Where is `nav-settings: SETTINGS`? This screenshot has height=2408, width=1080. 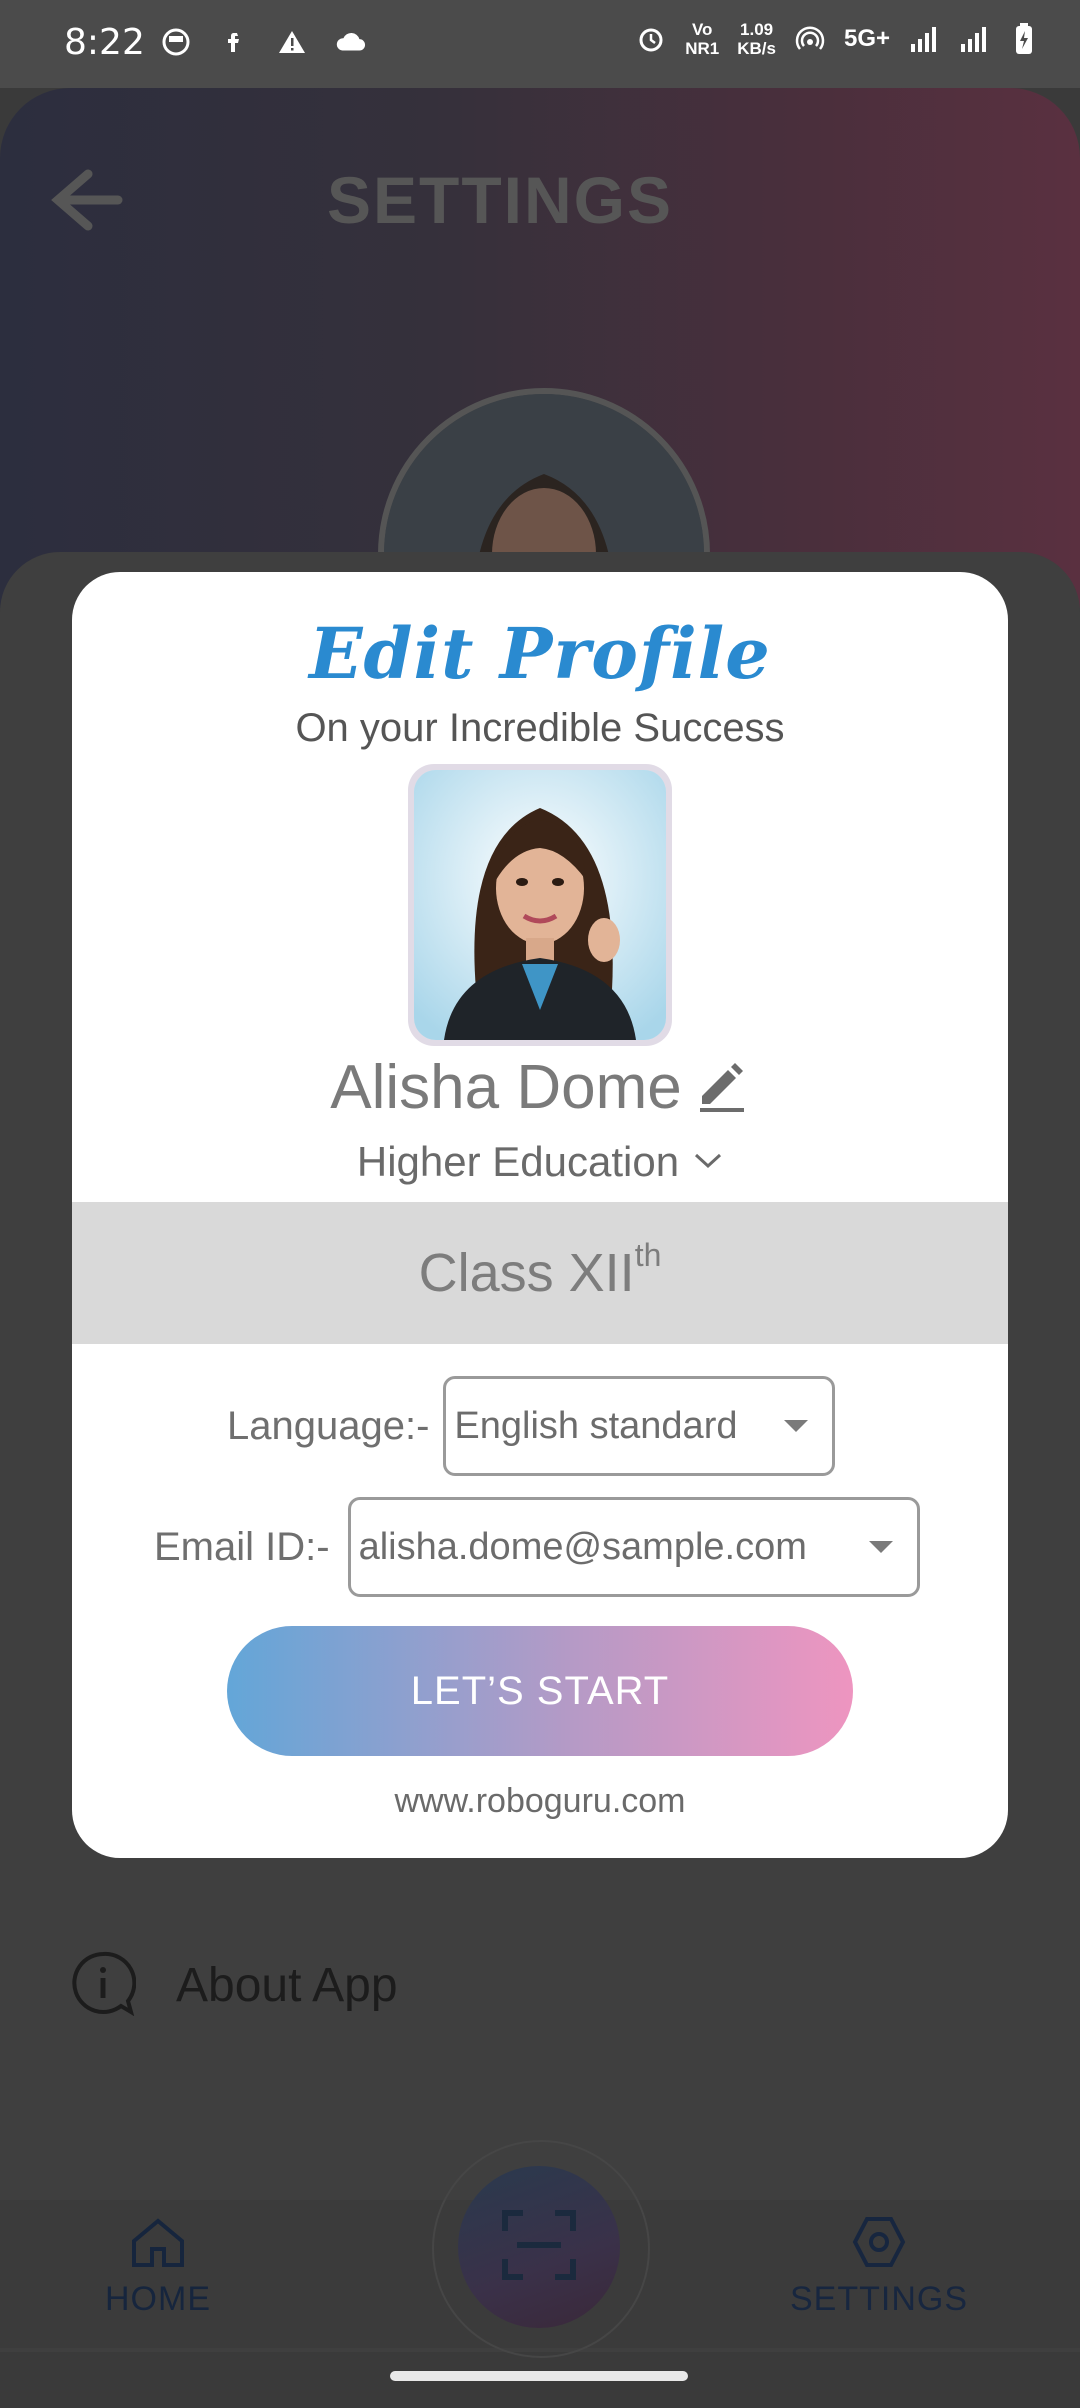 nav-settings: SETTINGS is located at coordinates (879, 2267).